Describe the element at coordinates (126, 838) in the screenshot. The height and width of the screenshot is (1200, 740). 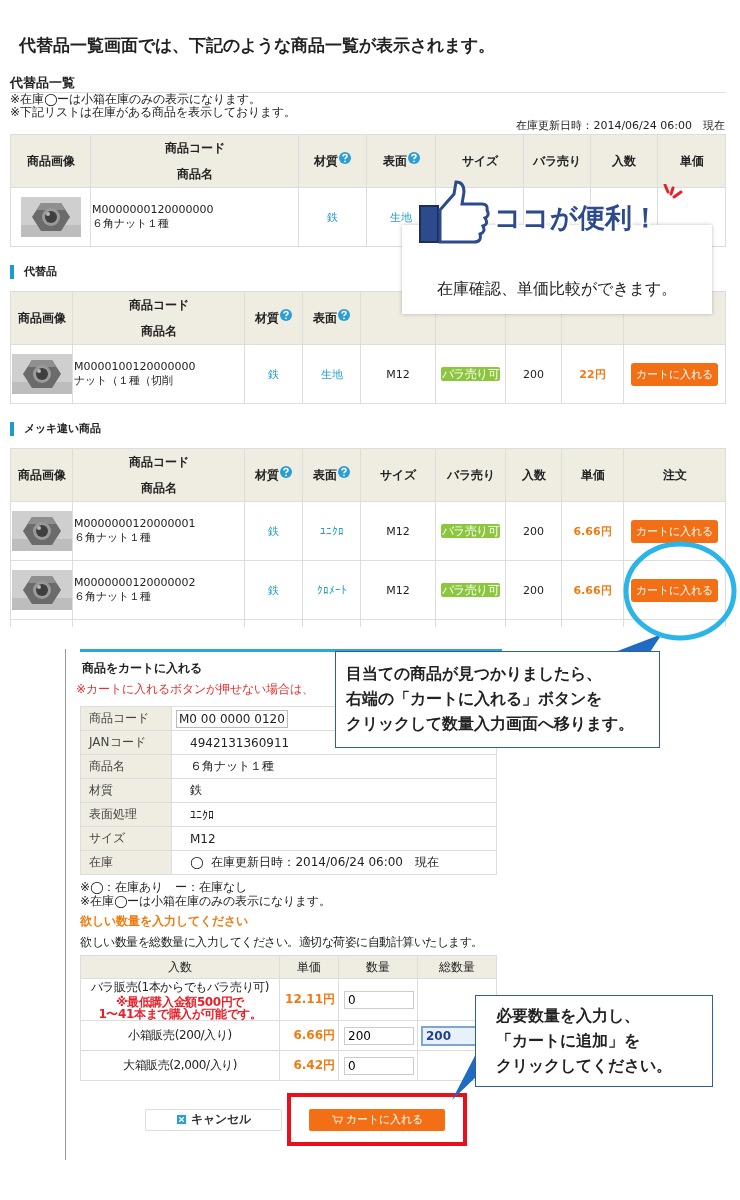
I see `field-label: サイズ` at that location.